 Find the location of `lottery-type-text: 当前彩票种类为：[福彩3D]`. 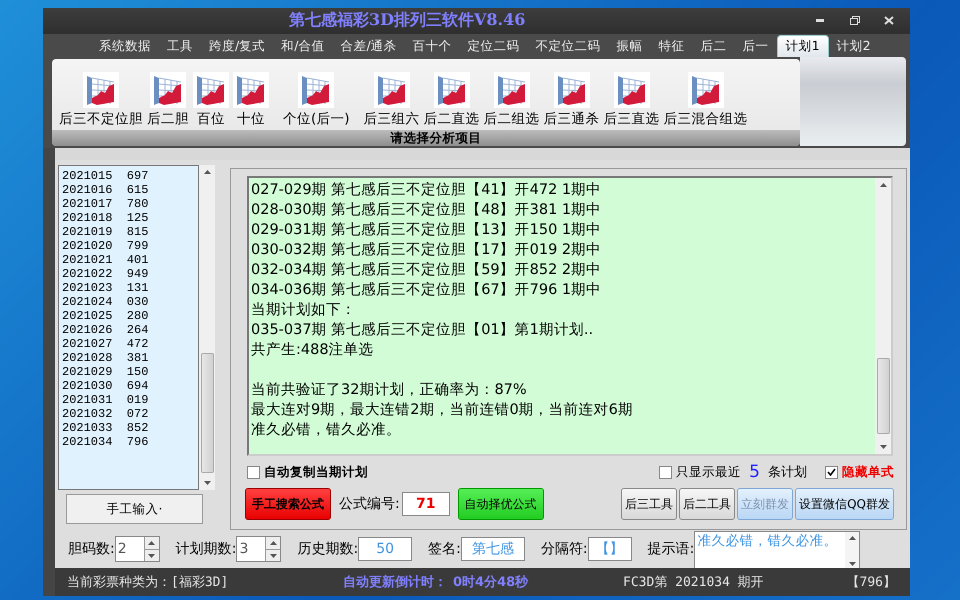

lottery-type-text: 当前彩票种类为：[福彩3D] is located at coordinates (148, 583).